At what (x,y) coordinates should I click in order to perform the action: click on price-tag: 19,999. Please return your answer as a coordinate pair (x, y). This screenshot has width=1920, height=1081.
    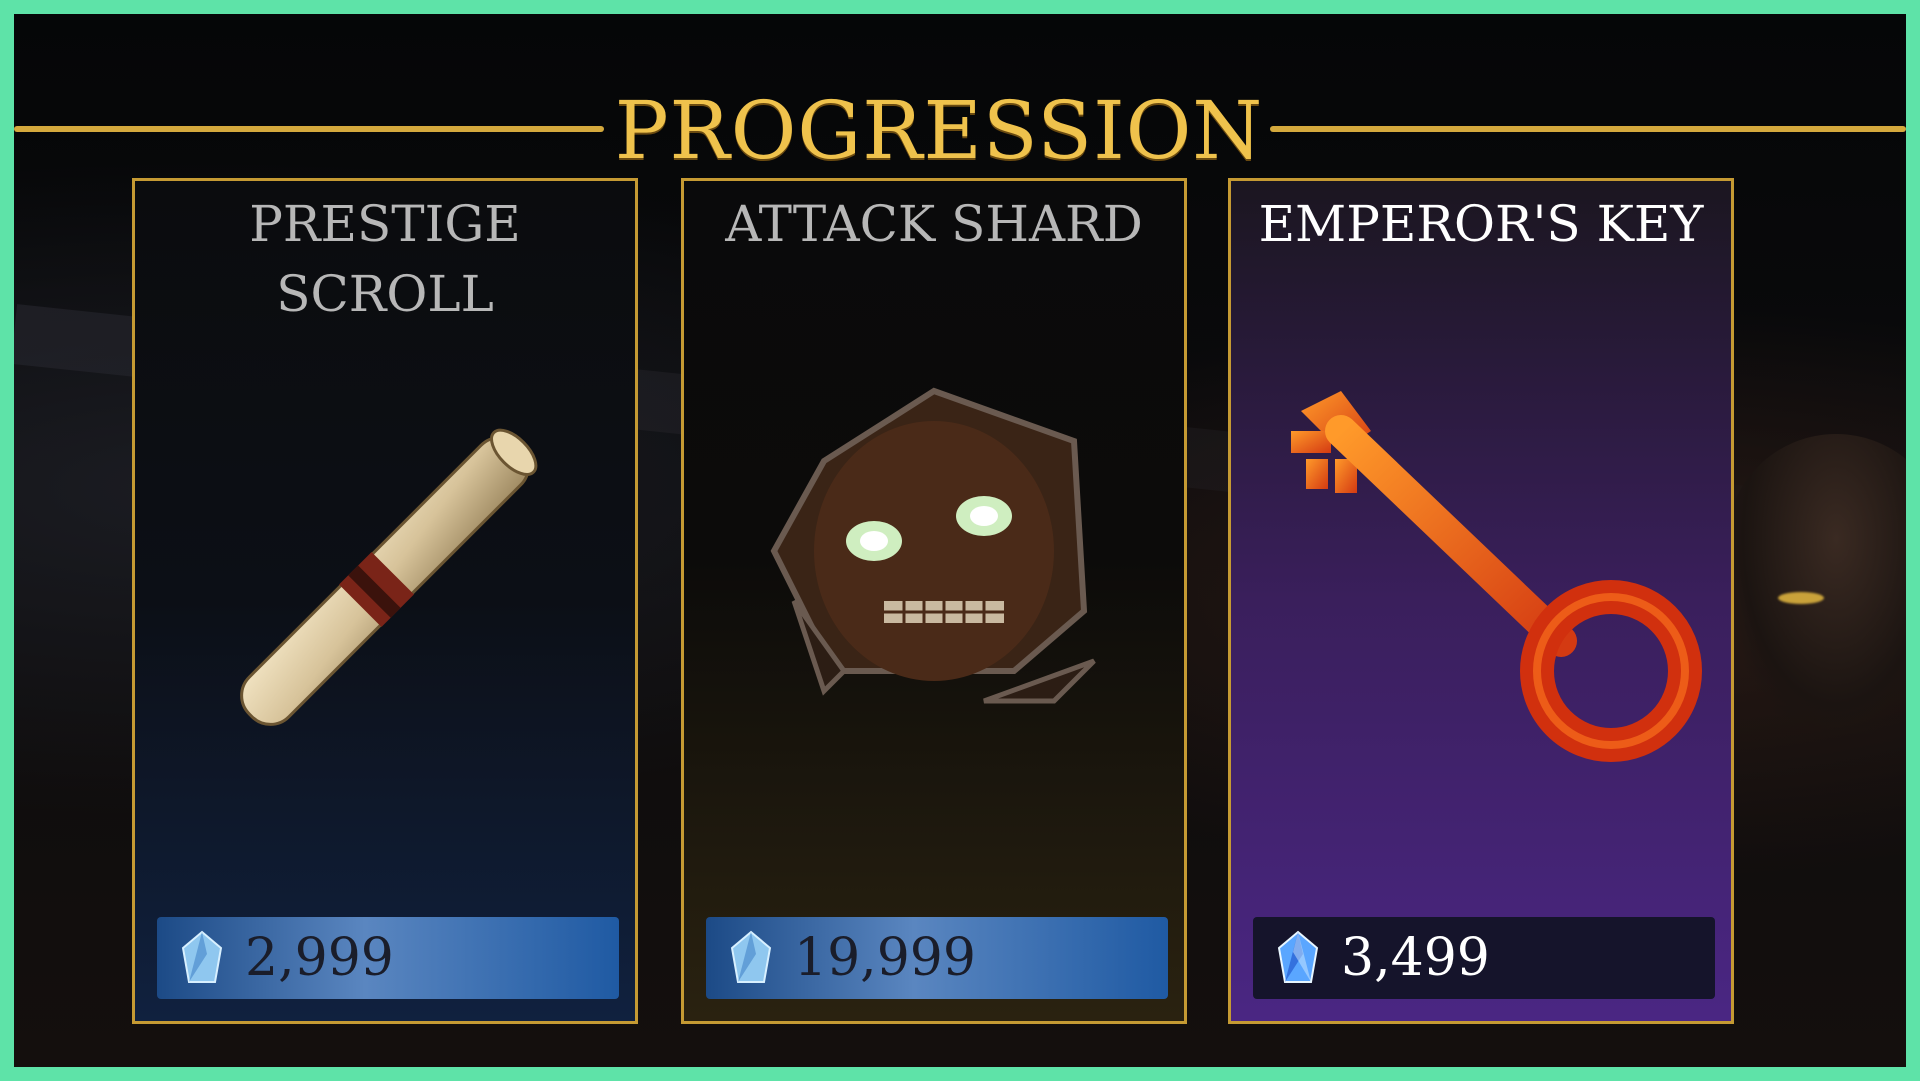
    Looking at the image, I should click on (937, 958).